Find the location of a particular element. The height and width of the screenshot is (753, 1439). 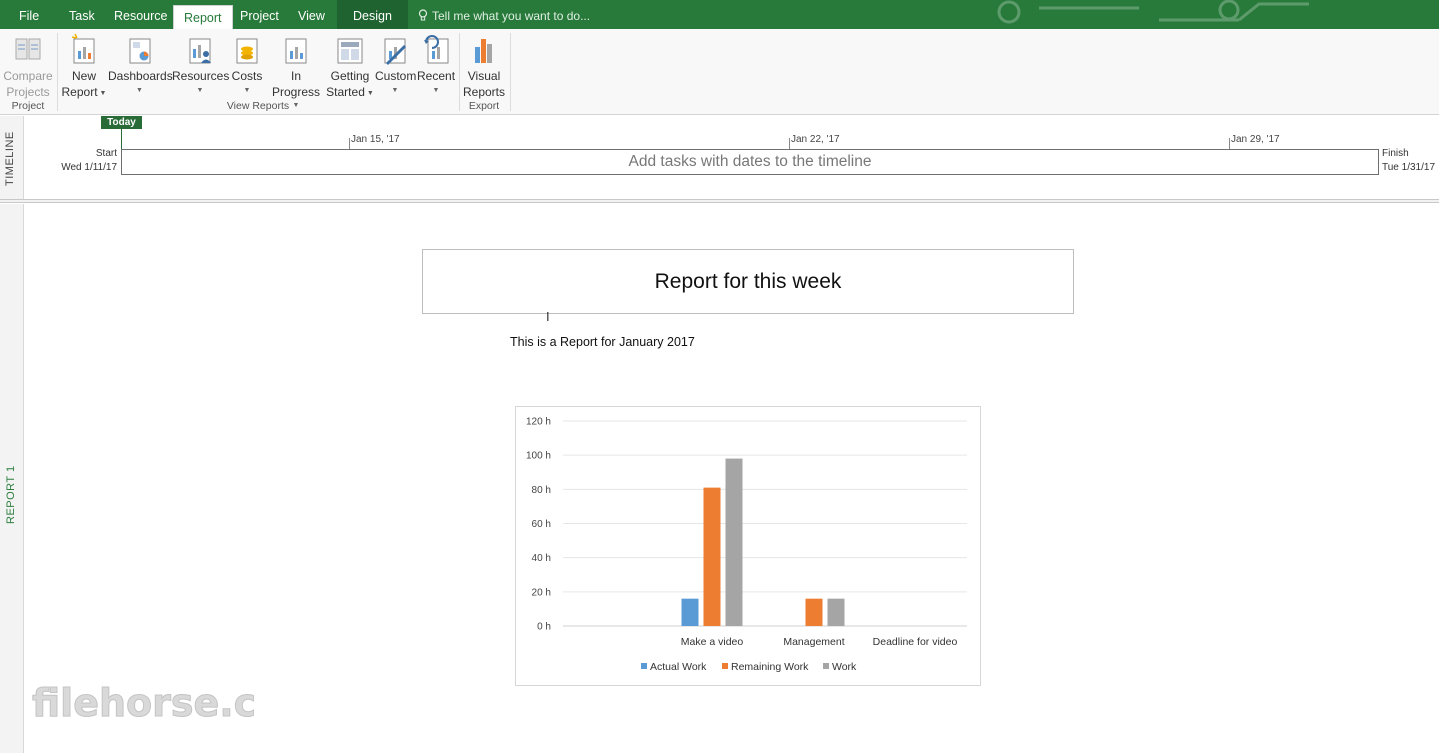

tab-view: View is located at coordinates (311, 14).